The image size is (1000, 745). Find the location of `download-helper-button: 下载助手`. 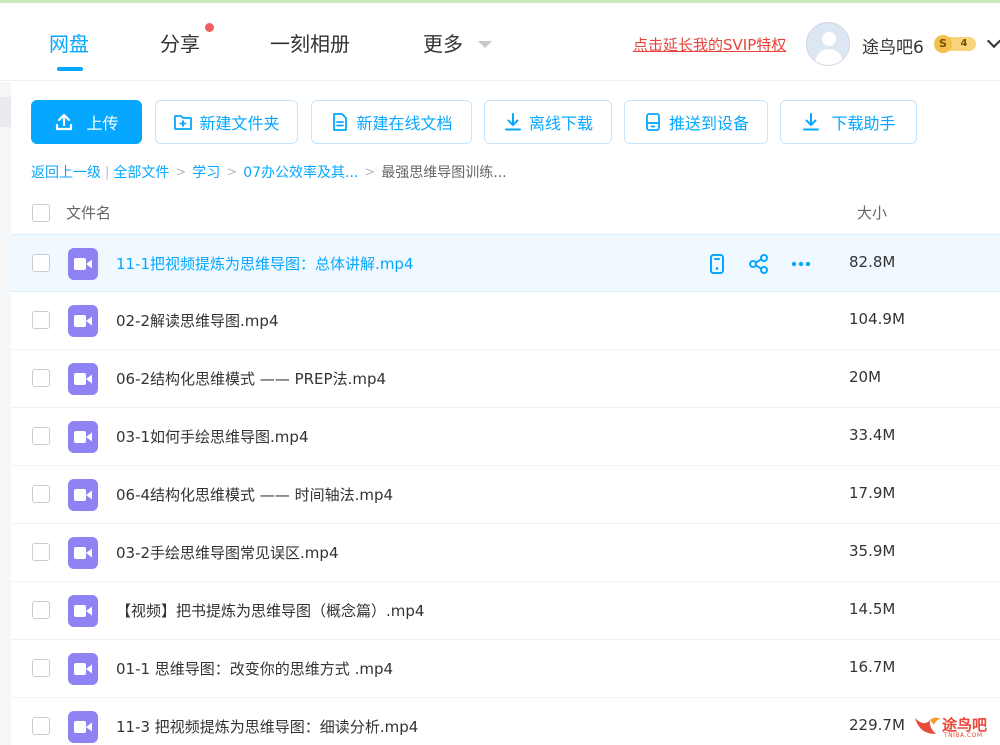

download-helper-button: 下载助手 is located at coordinates (848, 122).